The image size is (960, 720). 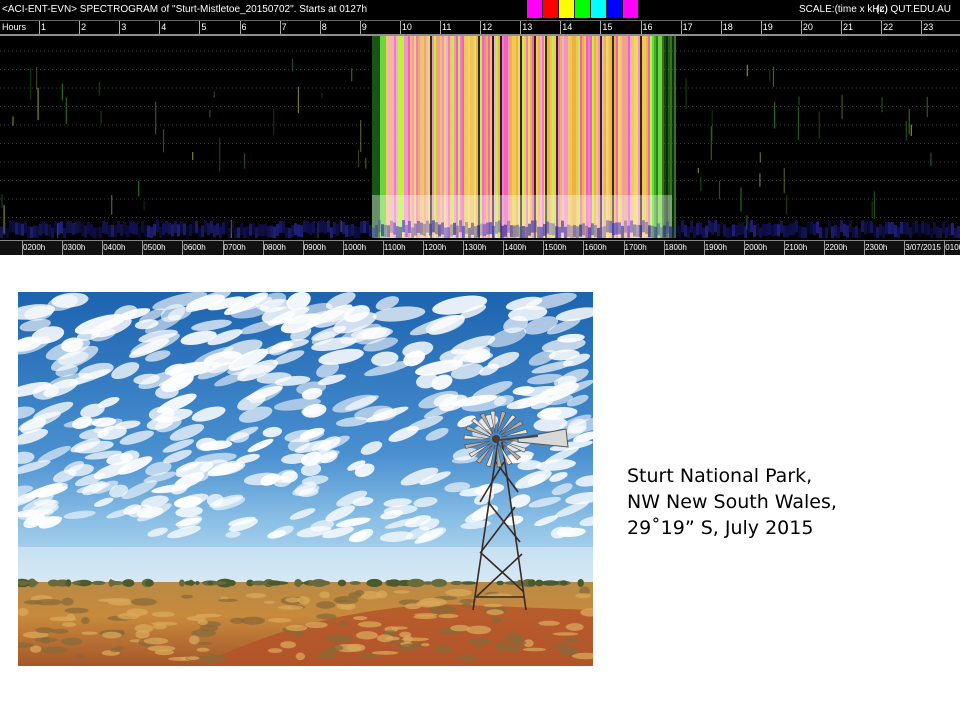 What do you see at coordinates (720, 476) in the screenshot?
I see `caption-line-1: Sturt National Park,` at bounding box center [720, 476].